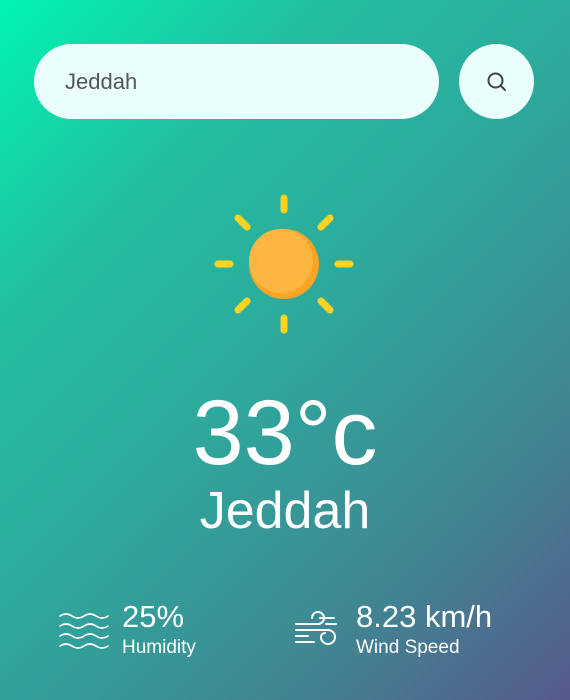 Image resolution: width=570 pixels, height=700 pixels. Describe the element at coordinates (424, 616) in the screenshot. I see `wind-speed-value: 8.23 km/h` at that location.